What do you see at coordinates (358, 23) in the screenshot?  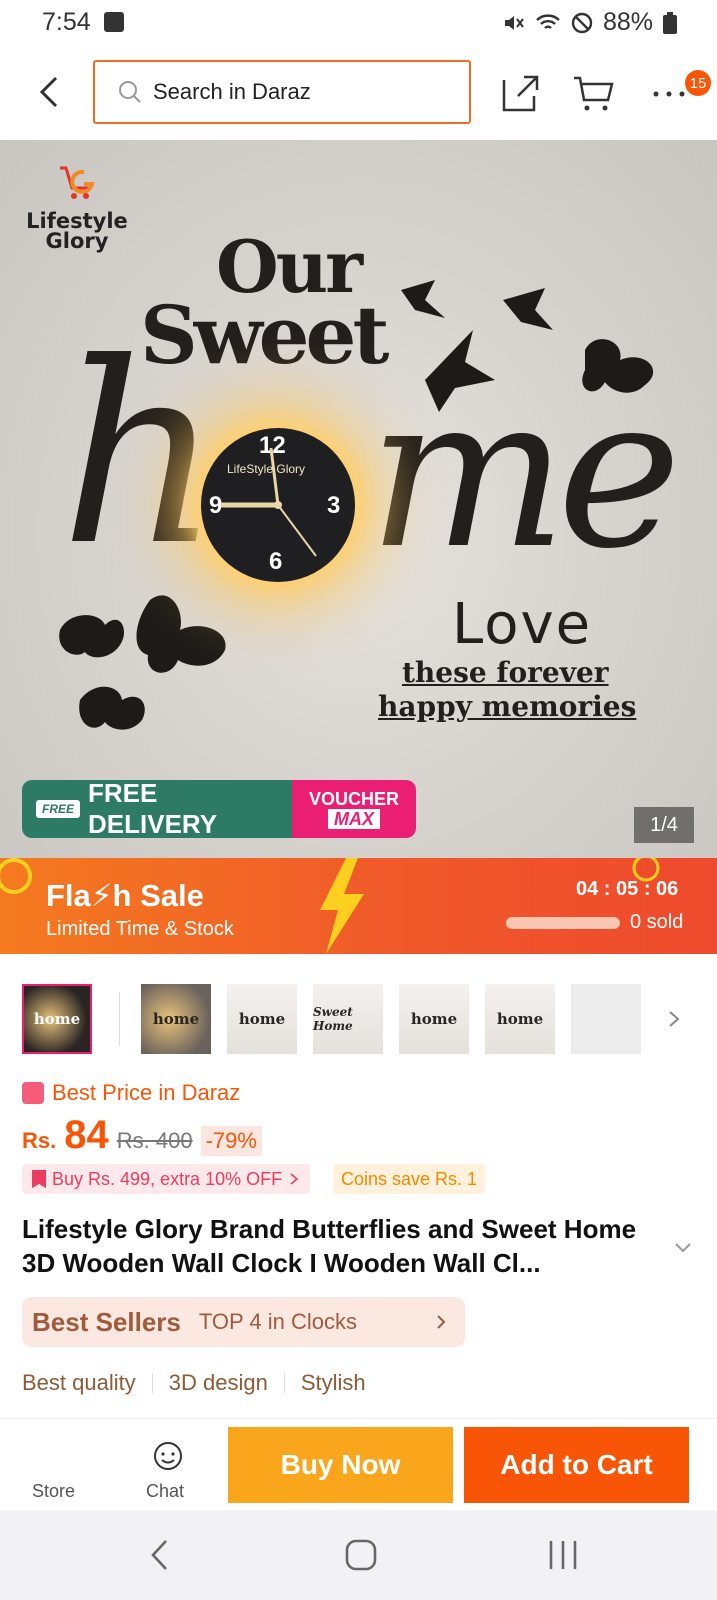 I see `status-bar: 7:54 88%` at bounding box center [358, 23].